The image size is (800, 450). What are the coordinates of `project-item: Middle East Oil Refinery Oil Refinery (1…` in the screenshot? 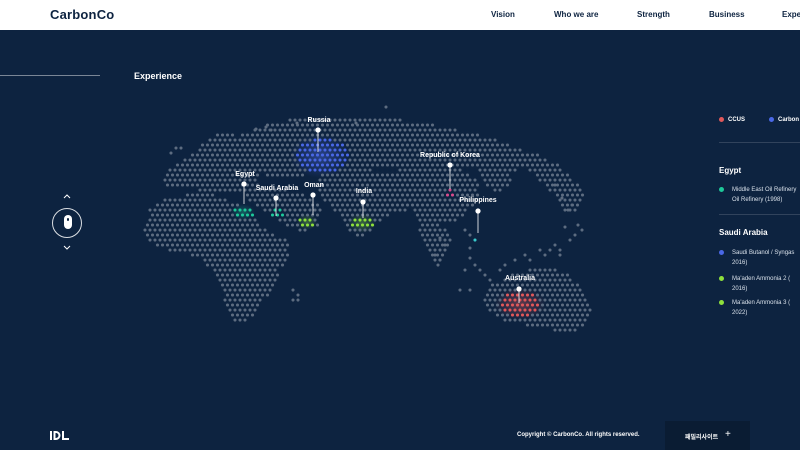 It's located at (759, 195).